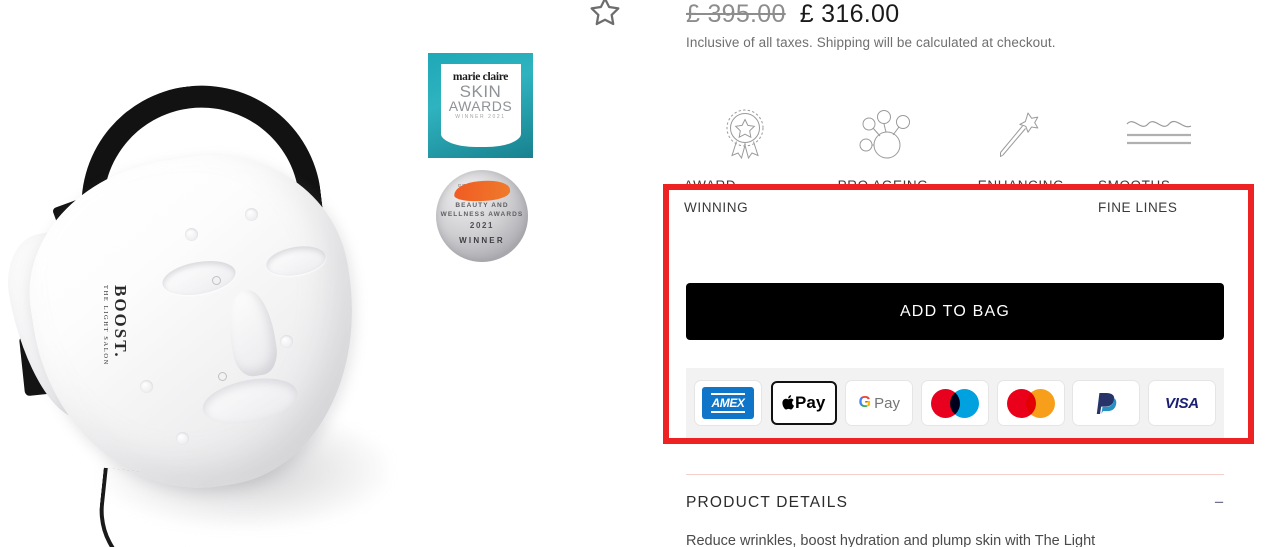 This screenshot has height=547, width=1288. I want to click on bw-winner: WINNER, so click(482, 240).